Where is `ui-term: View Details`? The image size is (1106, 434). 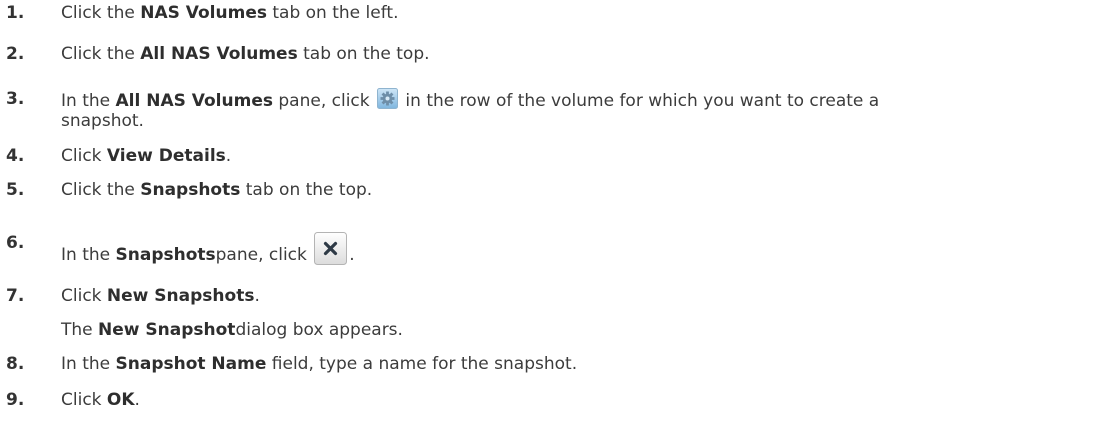 ui-term: View Details is located at coordinates (166, 156).